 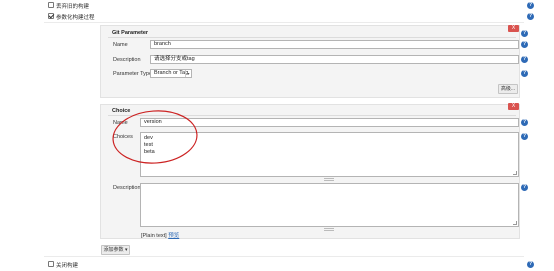 What do you see at coordinates (329, 205) in the screenshot?
I see `choice-description-textarea` at bounding box center [329, 205].